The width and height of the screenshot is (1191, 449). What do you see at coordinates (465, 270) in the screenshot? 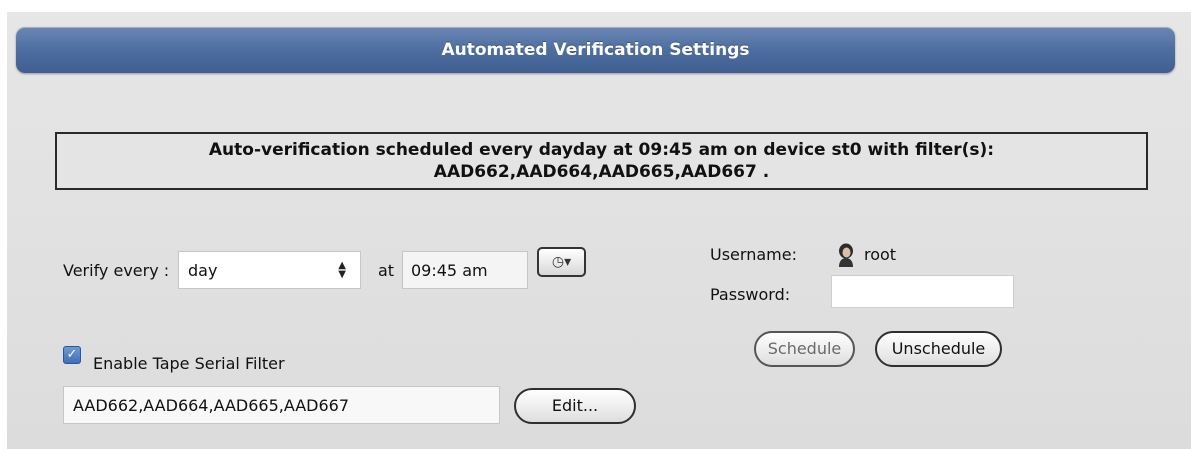
I see `time-input: 09:45 am` at bounding box center [465, 270].